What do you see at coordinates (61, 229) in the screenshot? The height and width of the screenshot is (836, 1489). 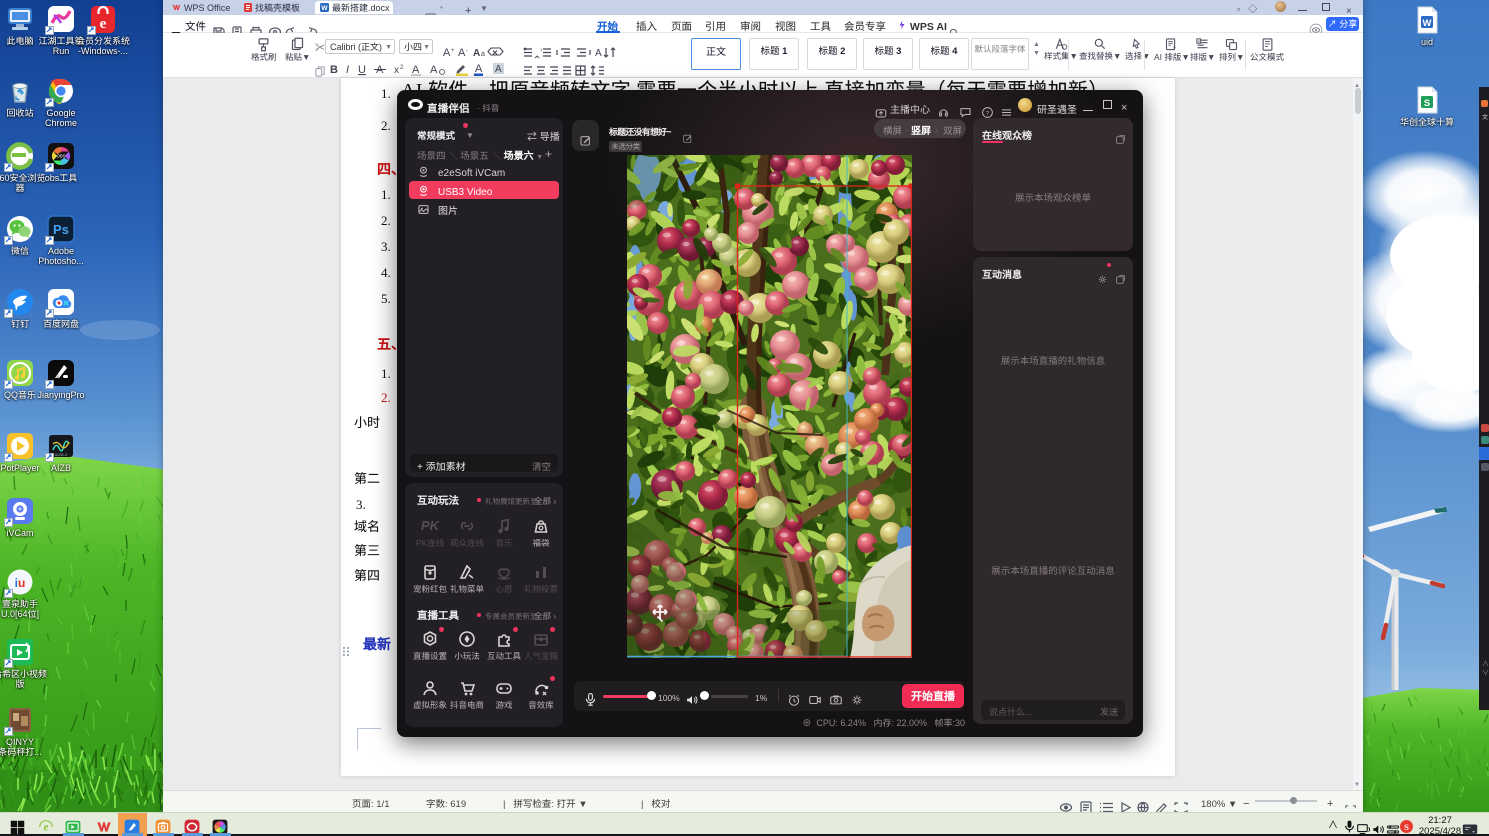 I see `svg-text: Ps` at bounding box center [61, 229].